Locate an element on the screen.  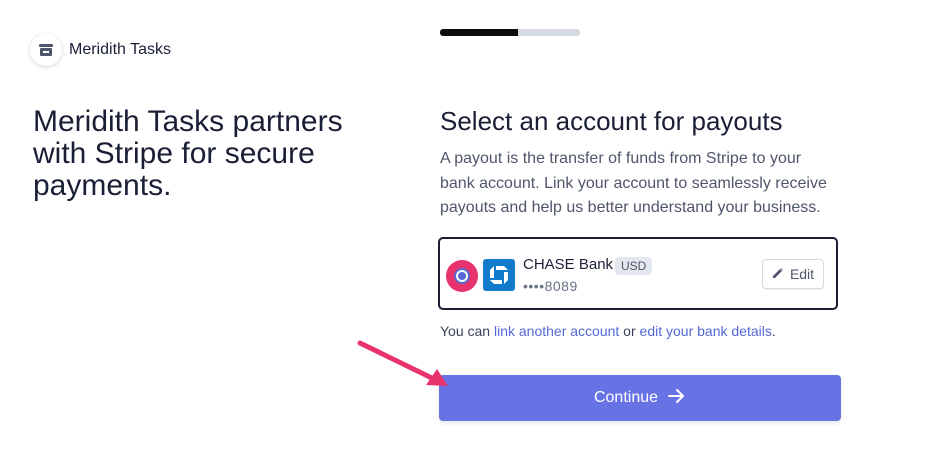
continue-label: Continue is located at coordinates (626, 397).